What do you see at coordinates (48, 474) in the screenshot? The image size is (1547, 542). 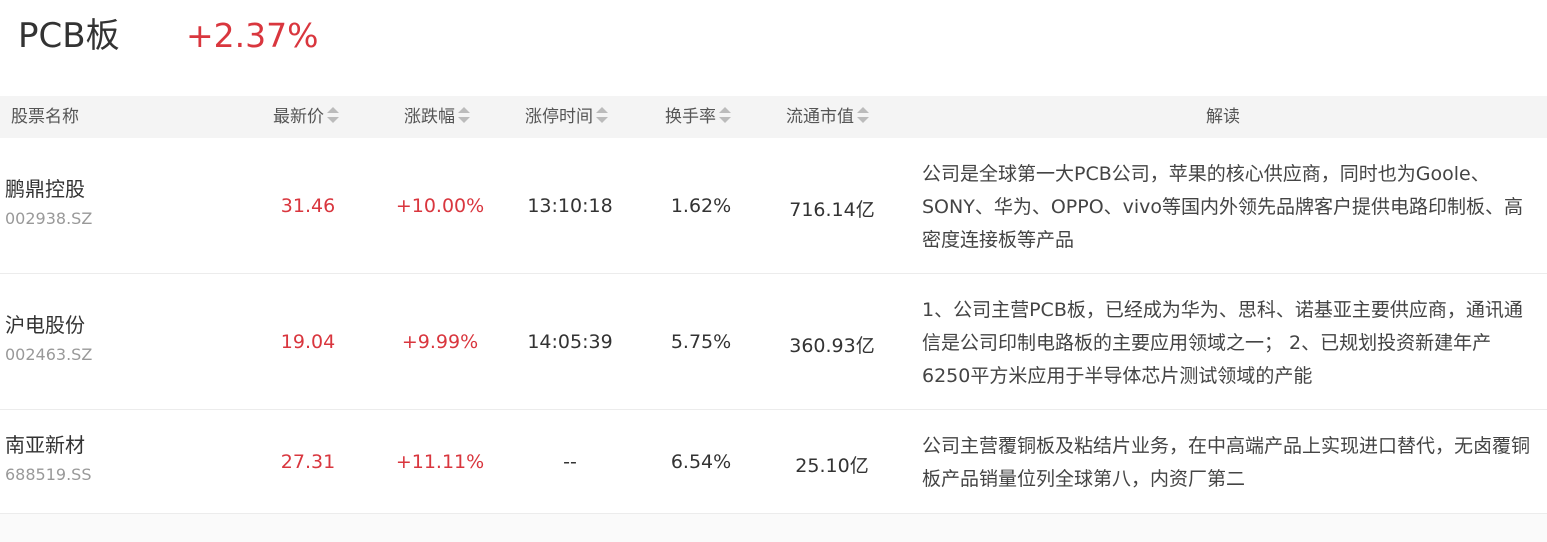 I see `stock-code: 688519.SS` at bounding box center [48, 474].